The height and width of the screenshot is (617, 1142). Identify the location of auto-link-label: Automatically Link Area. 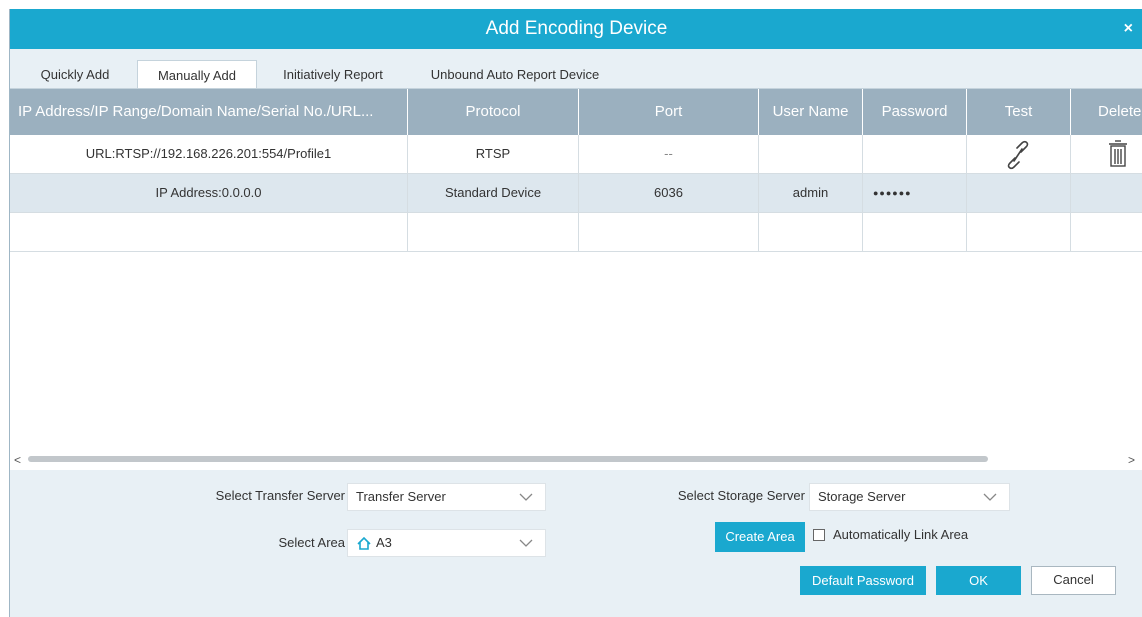
(901, 534).